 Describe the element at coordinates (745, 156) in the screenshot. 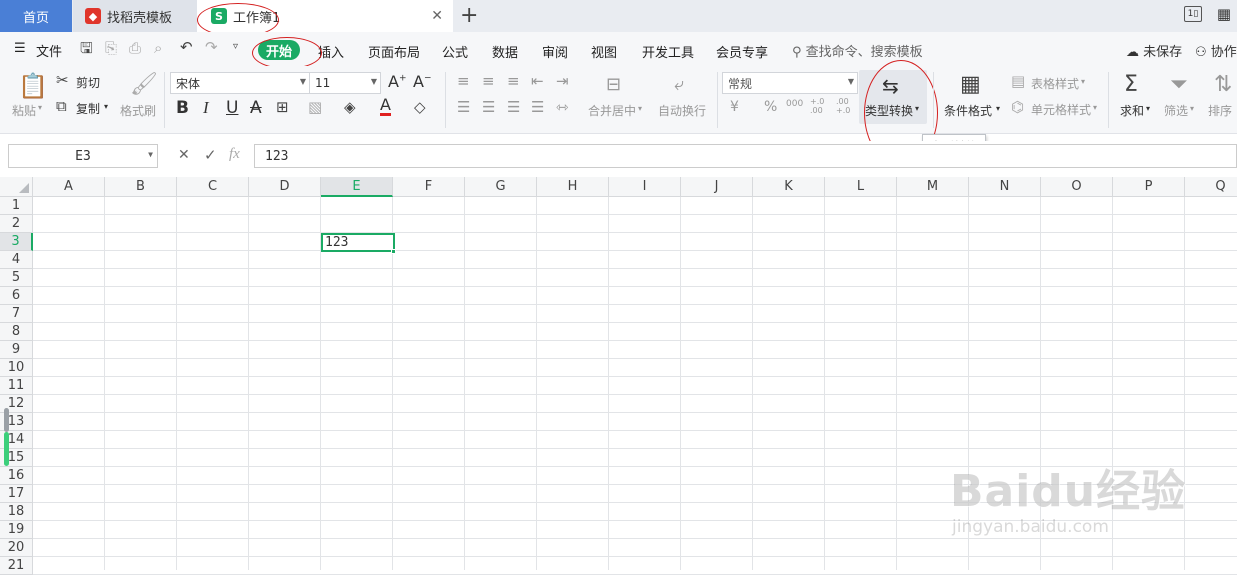

I see `formula-input: 123` at that location.